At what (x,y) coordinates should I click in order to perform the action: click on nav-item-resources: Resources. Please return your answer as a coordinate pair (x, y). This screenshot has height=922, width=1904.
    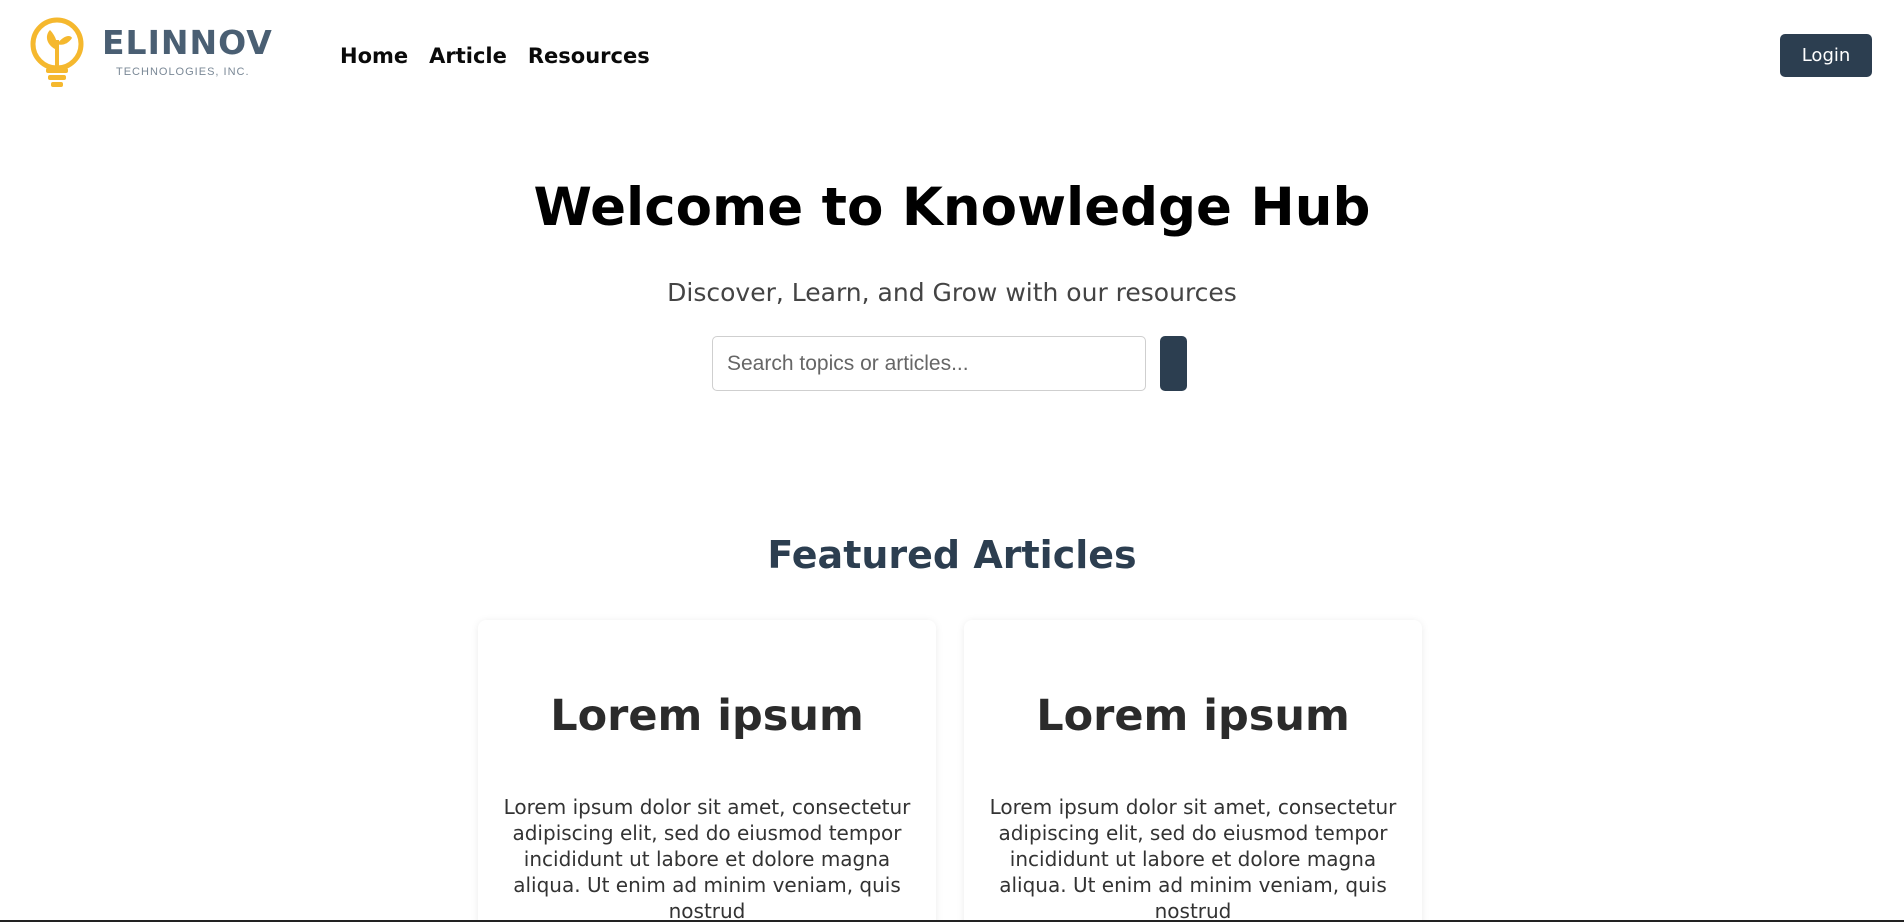
    Looking at the image, I should click on (589, 56).